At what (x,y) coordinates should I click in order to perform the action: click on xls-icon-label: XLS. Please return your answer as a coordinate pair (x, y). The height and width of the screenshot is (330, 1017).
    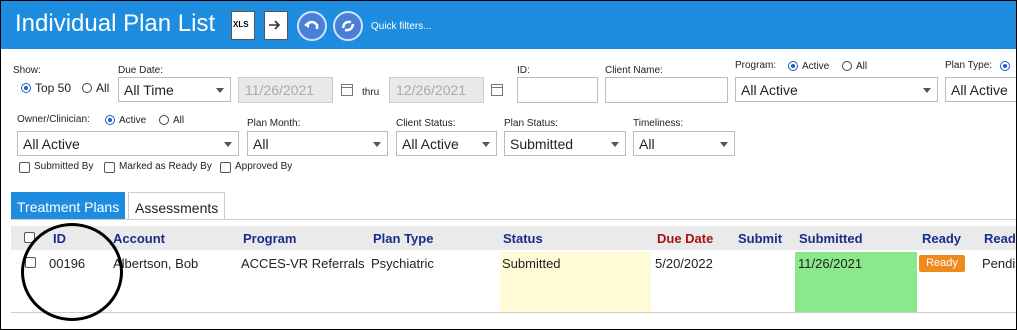
    Looking at the image, I should click on (241, 24).